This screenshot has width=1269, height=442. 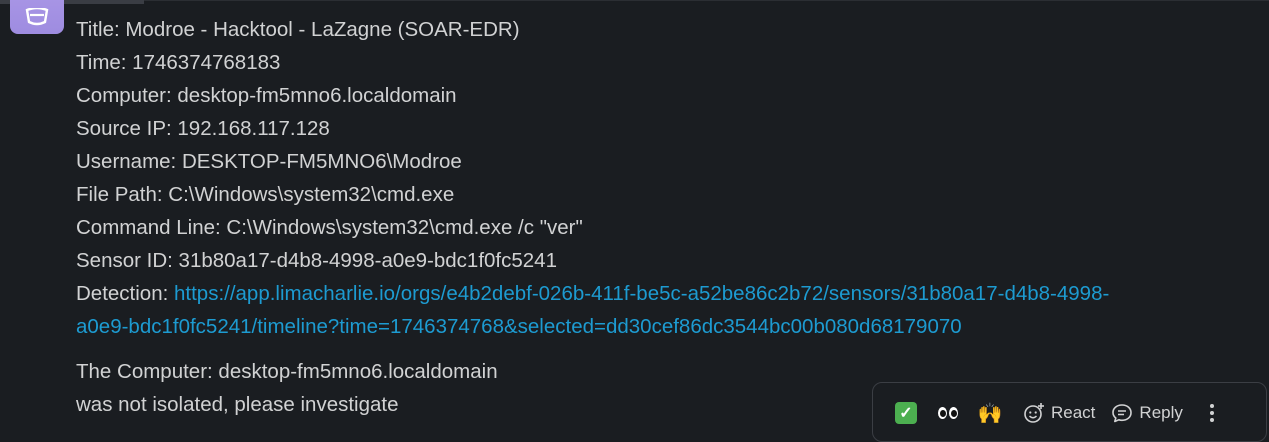 I want to click on raised-hands-icon: 🙌, so click(x=990, y=413).